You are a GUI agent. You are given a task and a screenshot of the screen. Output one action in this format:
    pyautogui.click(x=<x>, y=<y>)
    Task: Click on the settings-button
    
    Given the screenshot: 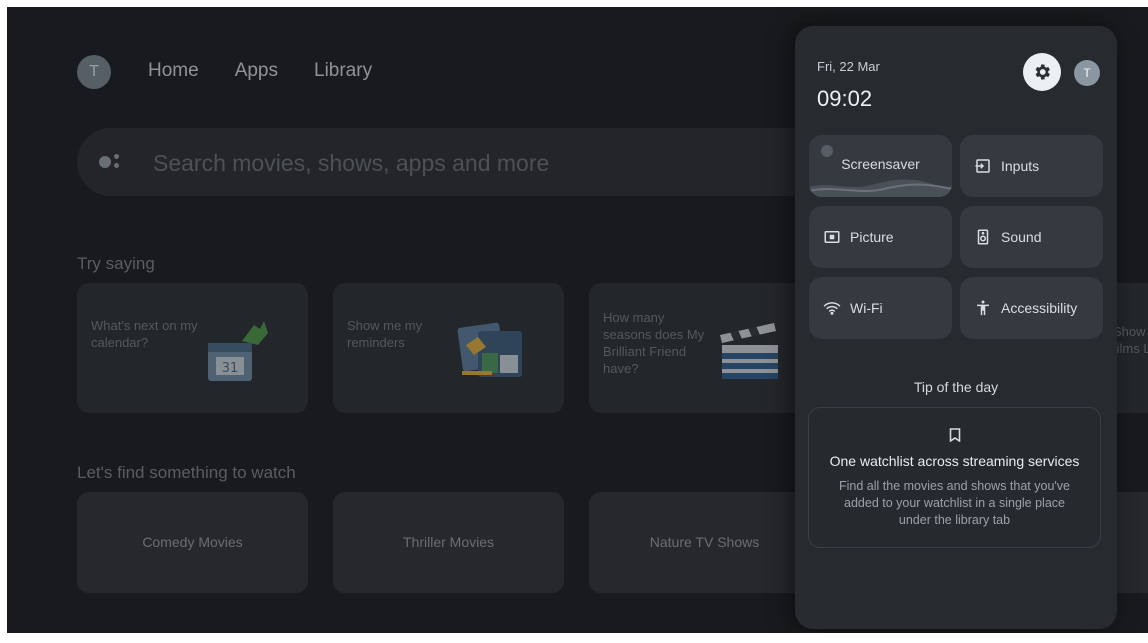 What is the action you would take?
    pyautogui.click(x=1042, y=72)
    